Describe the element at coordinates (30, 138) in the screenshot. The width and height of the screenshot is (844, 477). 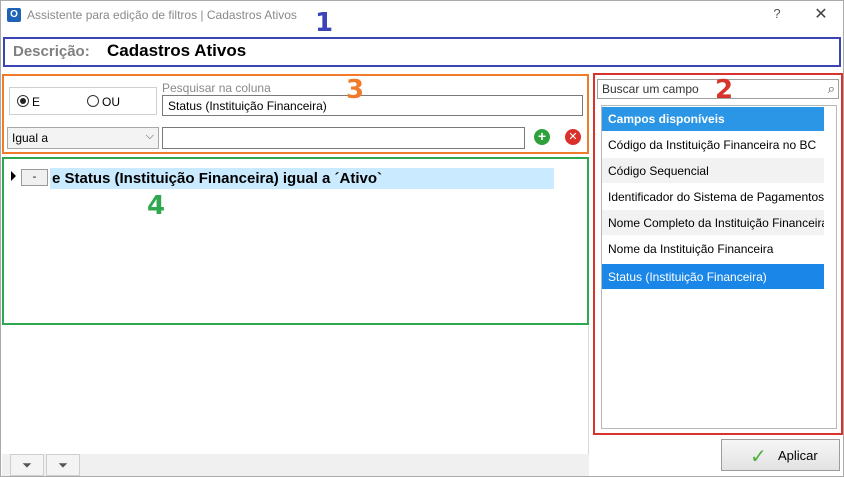
I see `operator-value: Igual a` at that location.